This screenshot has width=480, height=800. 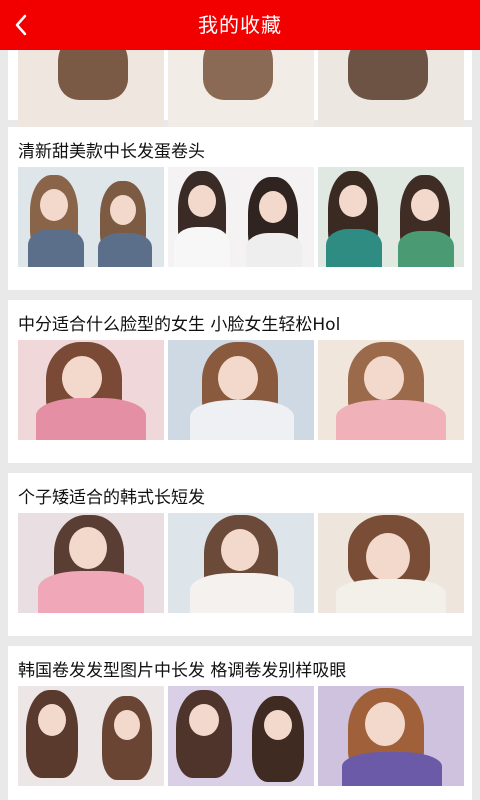 I want to click on page-title: 我的收藏, so click(x=240, y=25).